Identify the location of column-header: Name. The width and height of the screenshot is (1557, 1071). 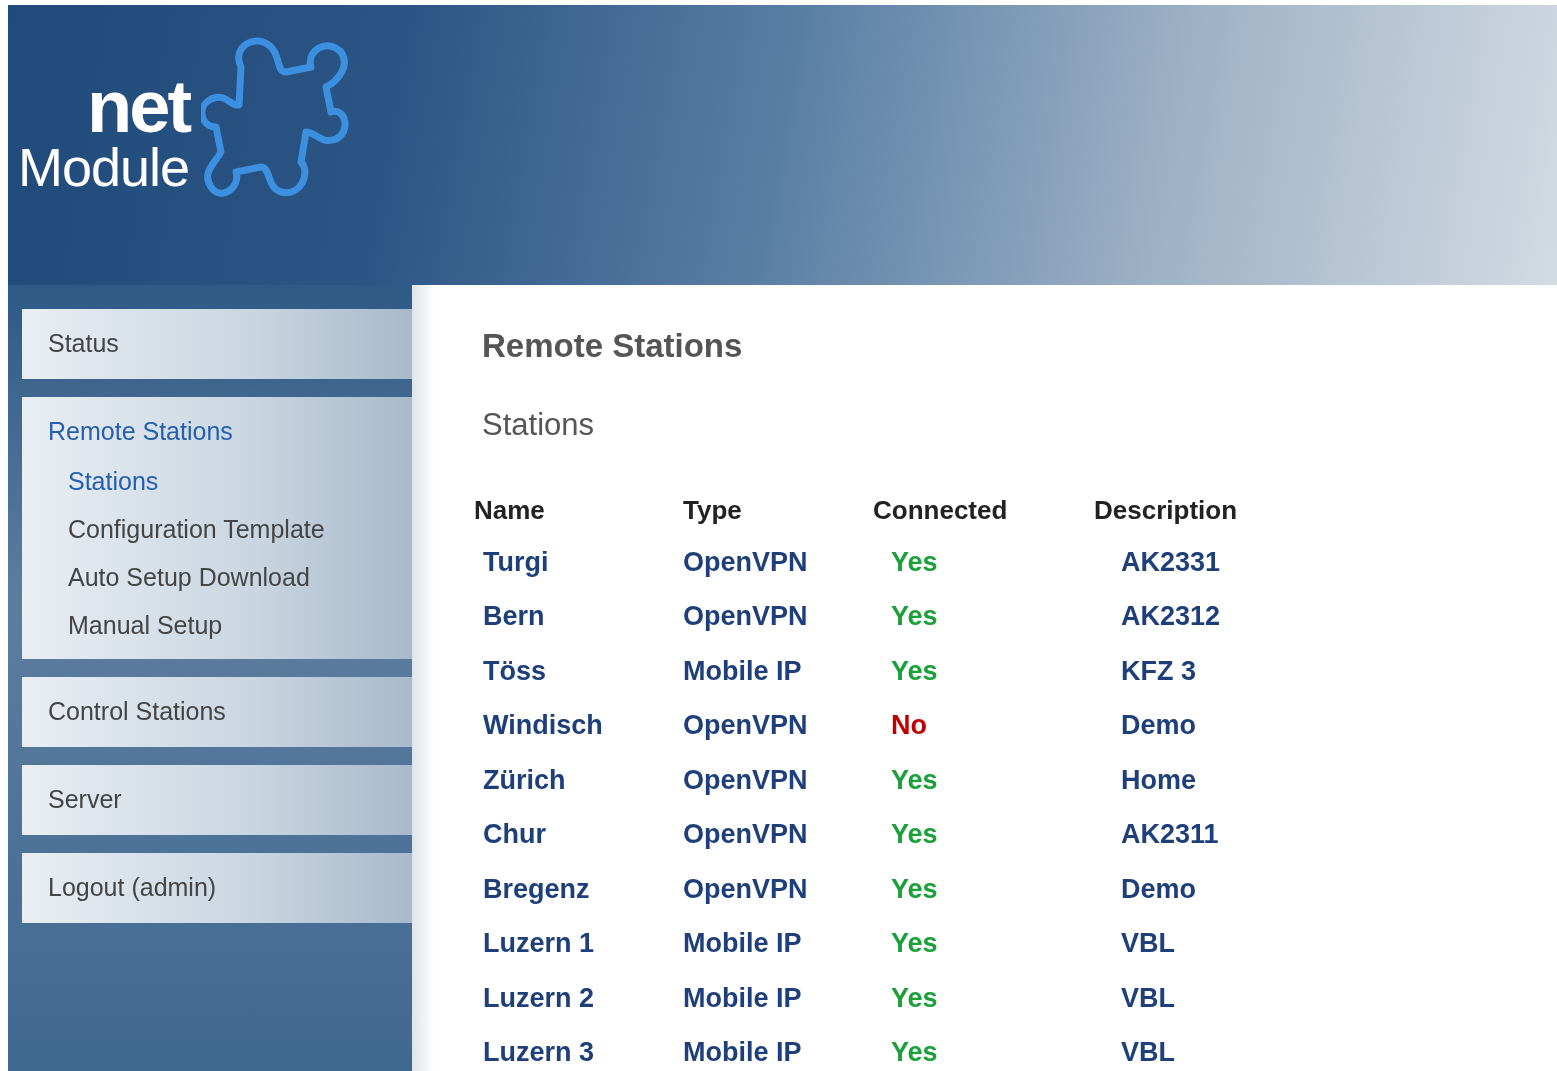
(578, 514).